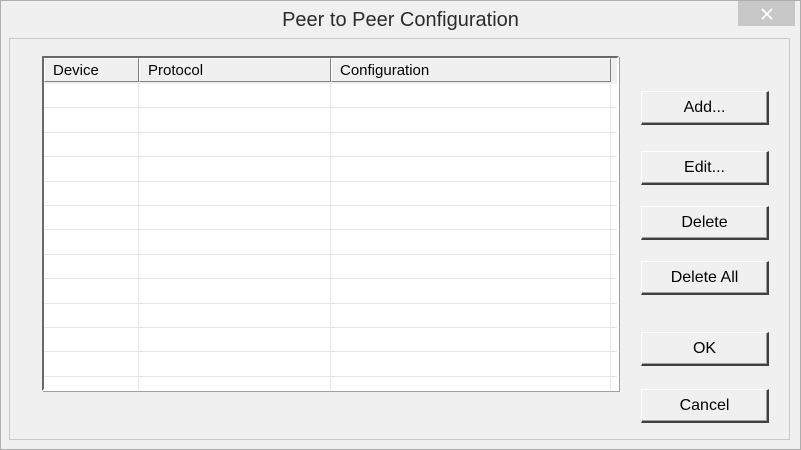 The width and height of the screenshot is (801, 450). I want to click on close-button, so click(766, 13).